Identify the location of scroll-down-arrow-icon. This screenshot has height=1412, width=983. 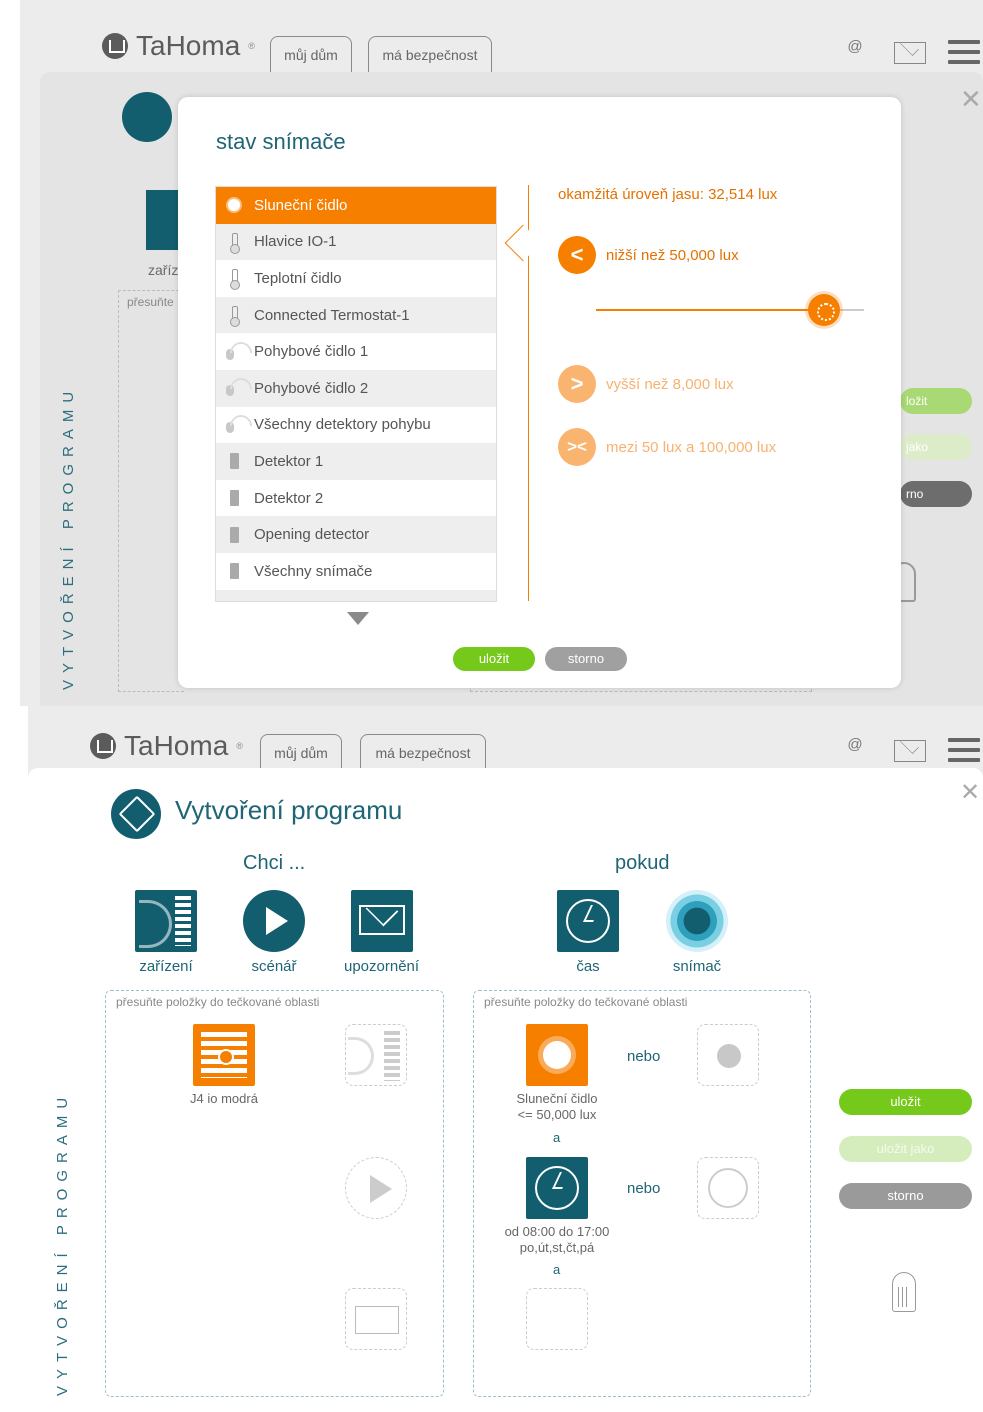
(358, 618).